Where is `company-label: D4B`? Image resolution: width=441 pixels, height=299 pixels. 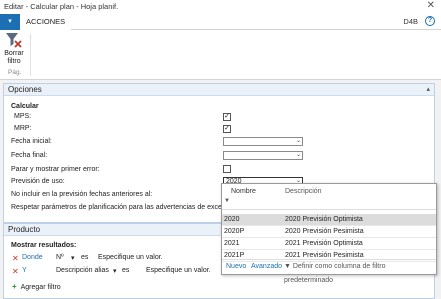
company-label: D4B is located at coordinates (410, 21).